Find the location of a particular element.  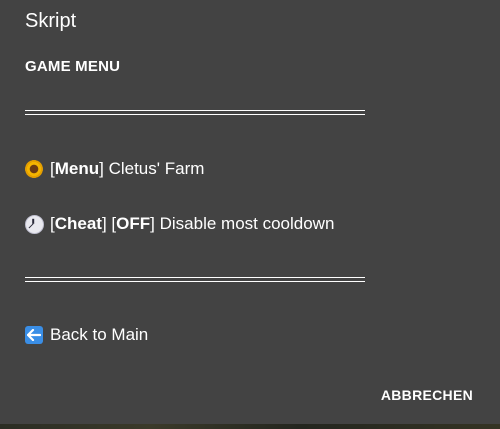

dialog-title: Skript is located at coordinates (51, 21).